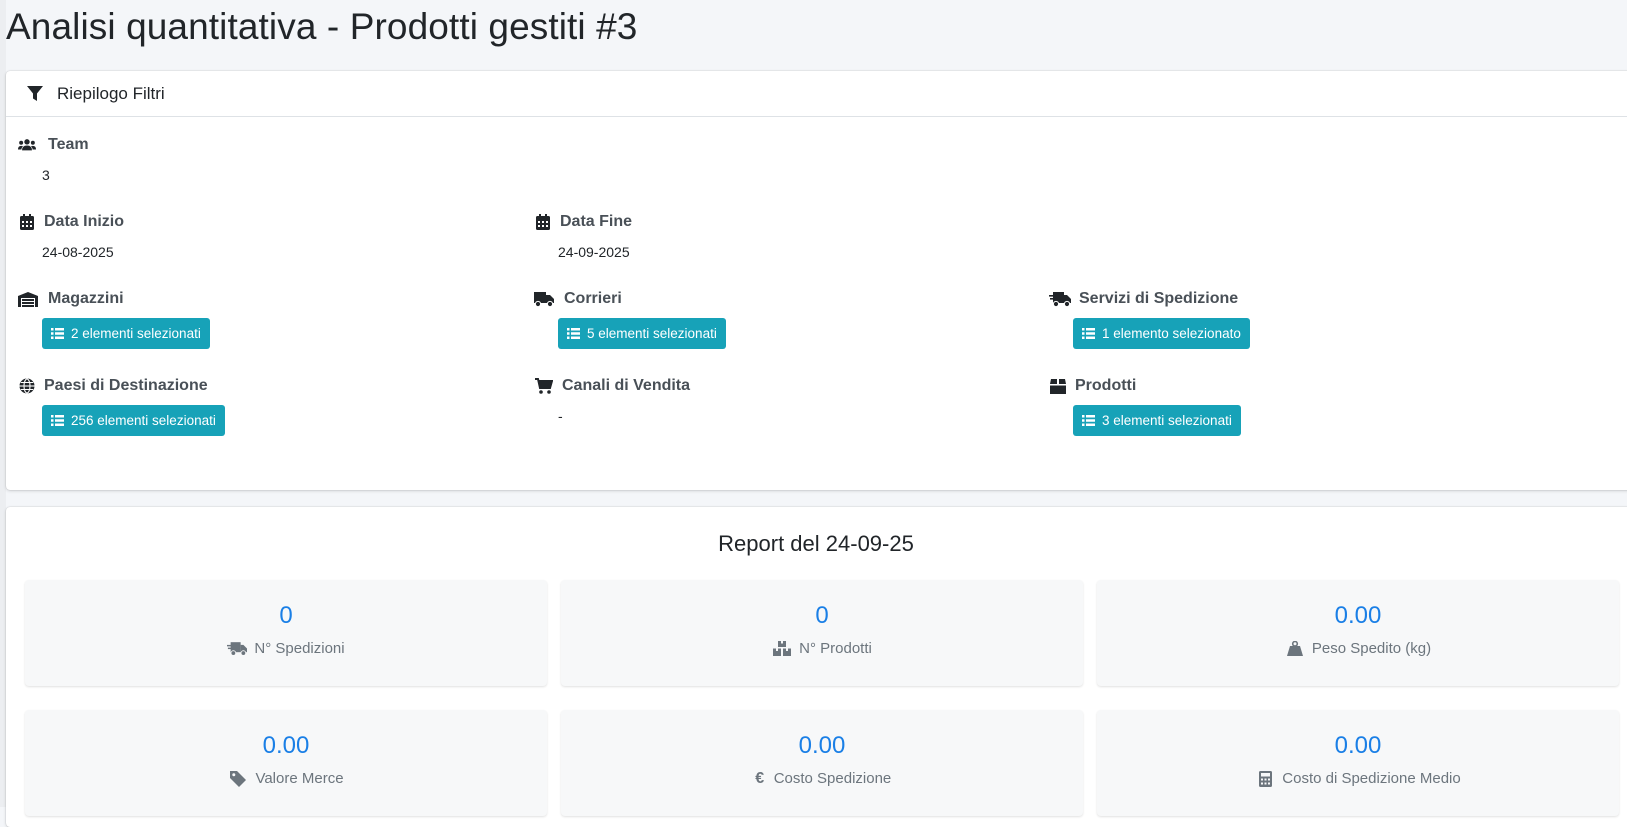 The width and height of the screenshot is (1627, 827). I want to click on stat-costo-spedizione: 0.00 € Costo Spedizione, so click(822, 763).